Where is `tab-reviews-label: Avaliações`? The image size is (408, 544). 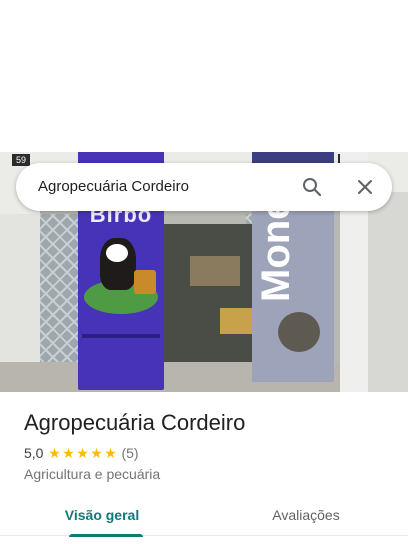
tab-reviews-label: Avaliações is located at coordinates (306, 515).